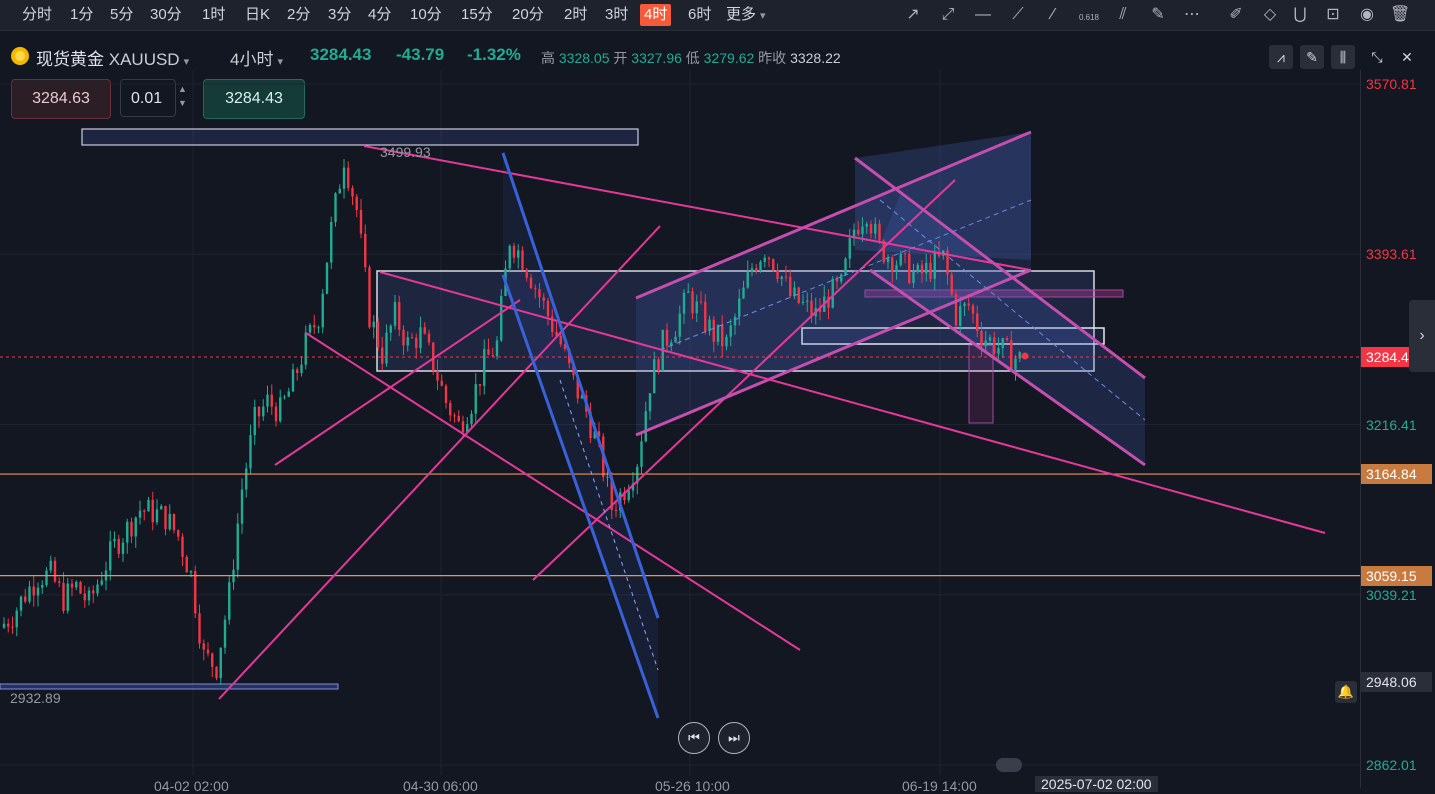  What do you see at coordinates (360, 137) in the screenshot?
I see `top-rectangle` at bounding box center [360, 137].